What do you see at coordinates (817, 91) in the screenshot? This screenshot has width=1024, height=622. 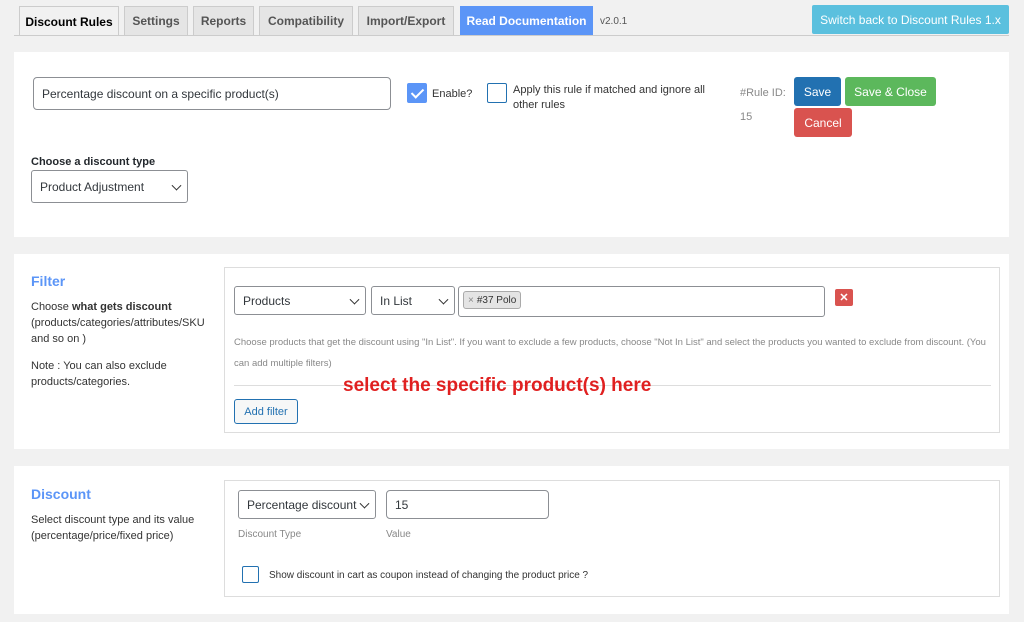 I see `save-button: Save` at bounding box center [817, 91].